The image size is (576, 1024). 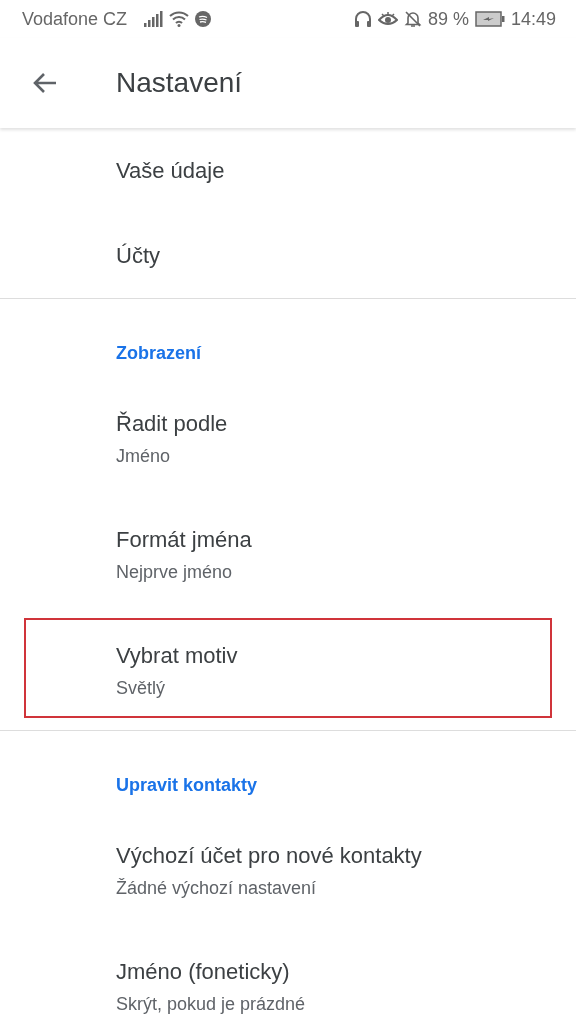 What do you see at coordinates (288, 255) in the screenshot?
I see `settings-item: Účty` at bounding box center [288, 255].